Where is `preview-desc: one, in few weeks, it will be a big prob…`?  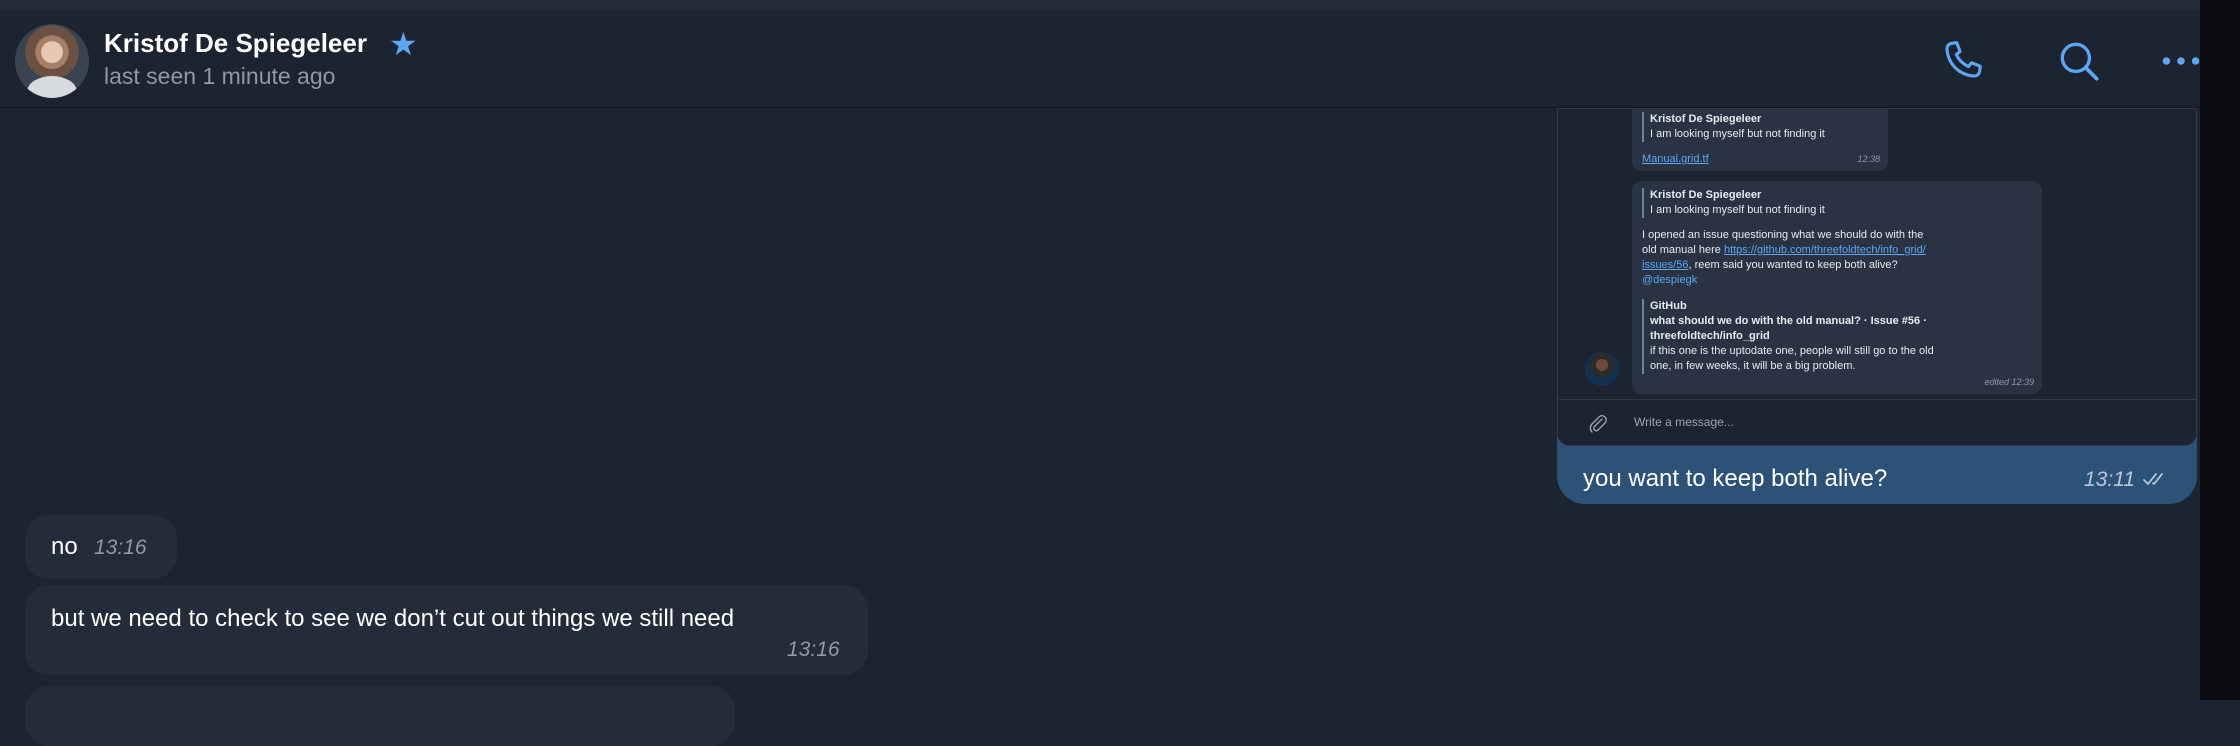
preview-desc: one, in few weeks, it will be a big prob… is located at coordinates (1753, 366).